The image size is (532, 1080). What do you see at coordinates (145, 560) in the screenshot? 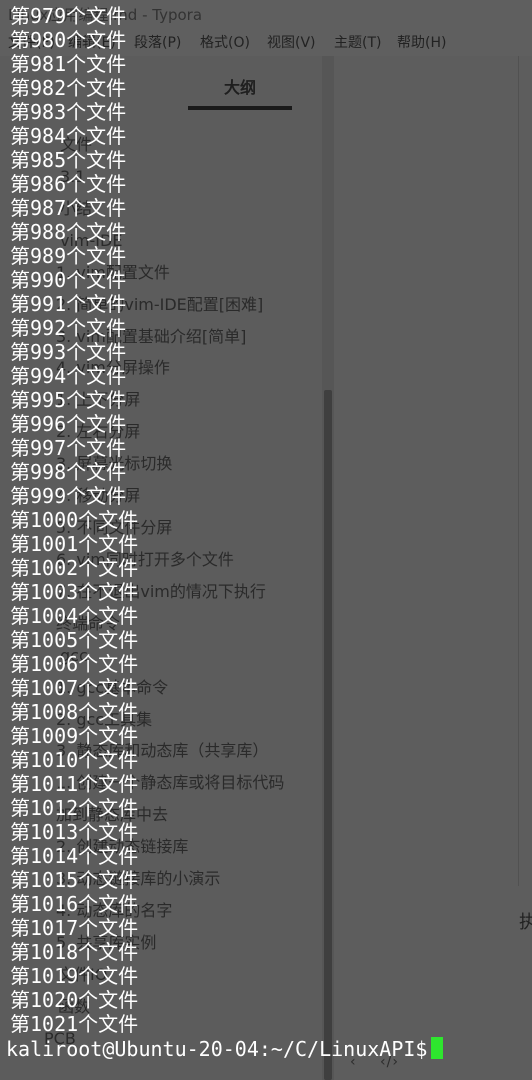
I see `outline-item: 6. vim同时打开多个文件` at bounding box center [145, 560].